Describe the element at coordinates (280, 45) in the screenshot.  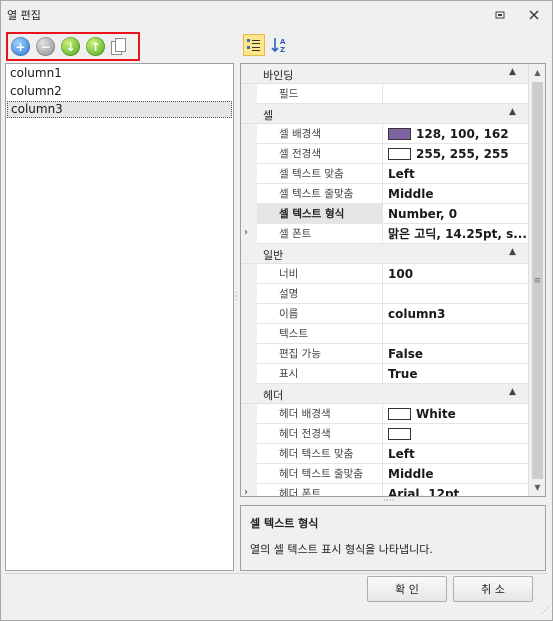
I see `alphabetical-sort-icon: A Z` at that location.